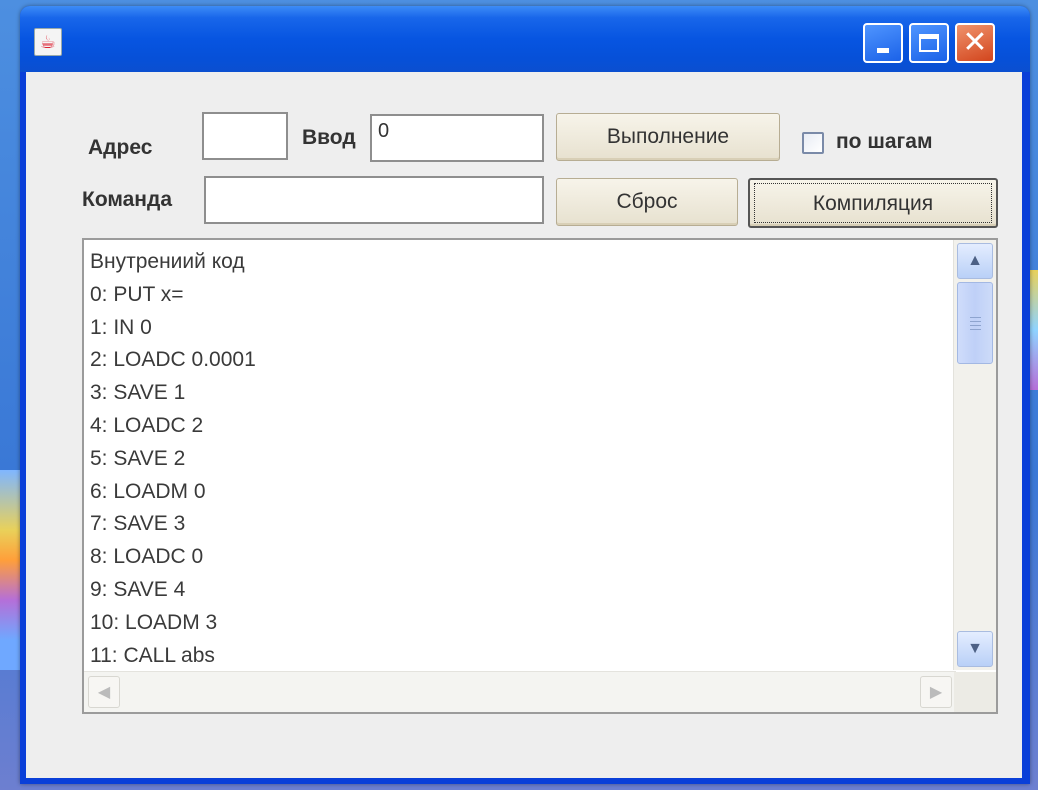 This screenshot has width=1038, height=790. I want to click on input-field: 0, so click(457, 138).